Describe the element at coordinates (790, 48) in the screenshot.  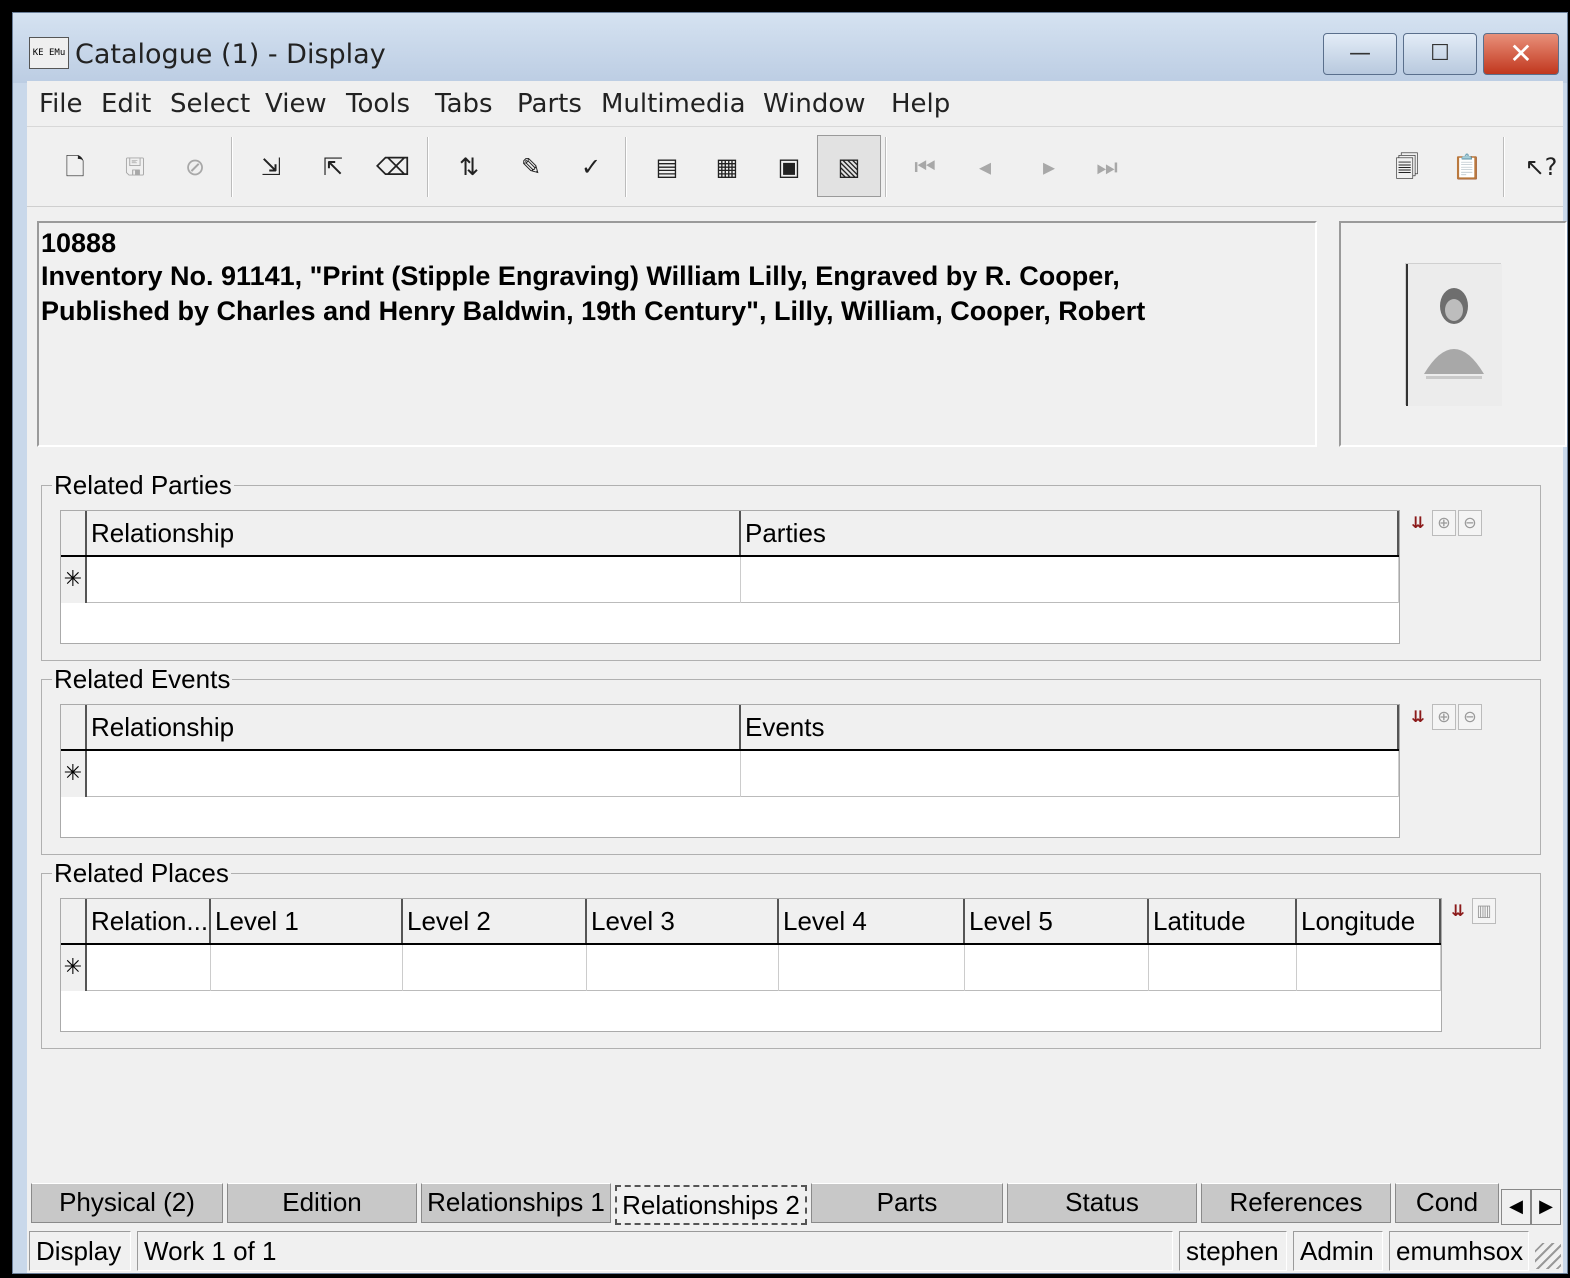
I see `title-bar: KE EMu Catalogue (1) - Display — ☐ ✕` at that location.